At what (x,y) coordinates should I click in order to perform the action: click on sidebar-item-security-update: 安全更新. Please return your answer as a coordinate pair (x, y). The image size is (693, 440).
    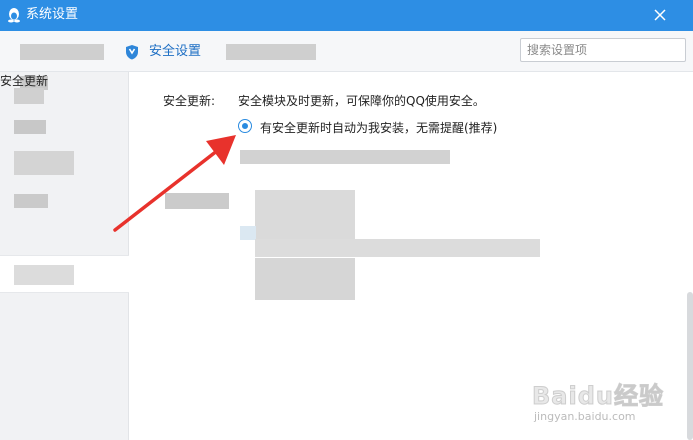
    Looking at the image, I should click on (24, 80).